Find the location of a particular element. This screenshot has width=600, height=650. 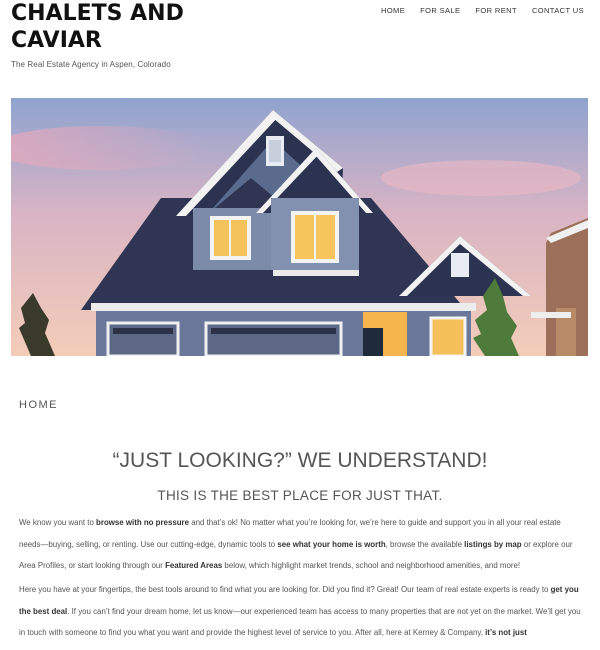

main-nav: HOME FOR SALE FOR RENT CONTACT US is located at coordinates (482, 10).